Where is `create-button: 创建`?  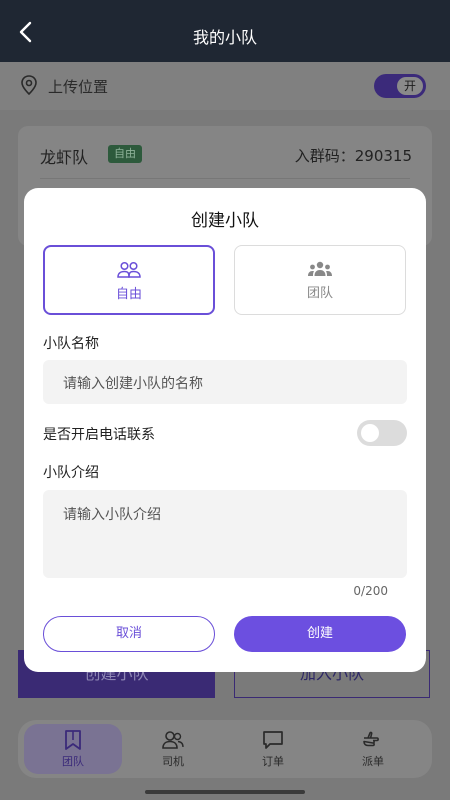 create-button: 创建 is located at coordinates (320, 634).